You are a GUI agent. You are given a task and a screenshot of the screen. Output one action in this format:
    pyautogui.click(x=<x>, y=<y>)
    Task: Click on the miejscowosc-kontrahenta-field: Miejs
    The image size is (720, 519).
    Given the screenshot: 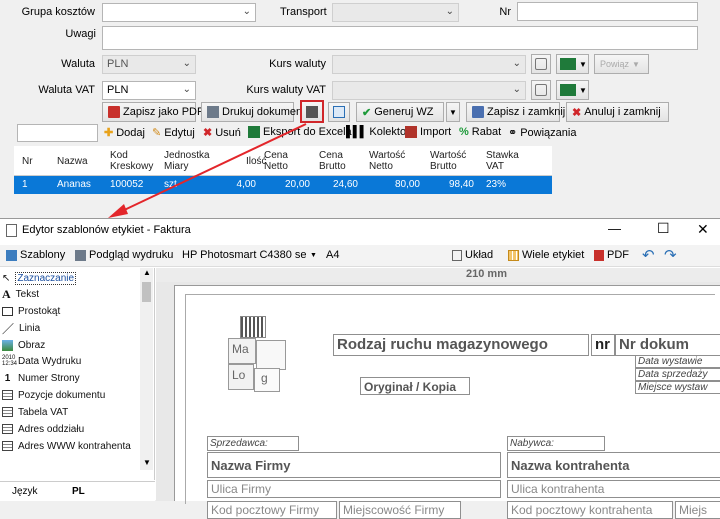 What is the action you would take?
    pyautogui.click(x=697, y=510)
    